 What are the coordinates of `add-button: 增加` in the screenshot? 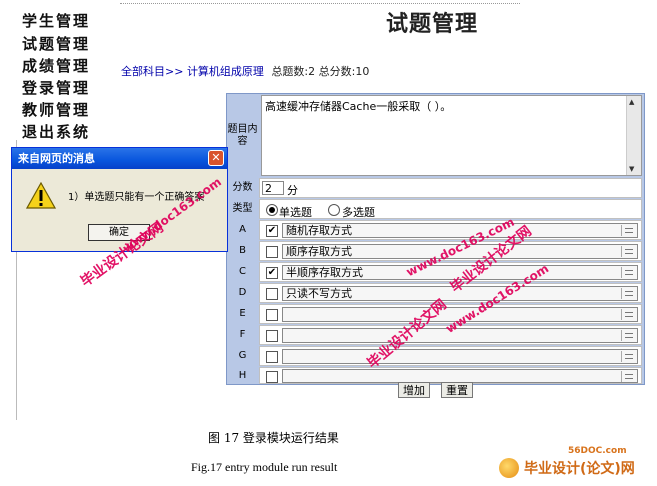 It's located at (414, 390).